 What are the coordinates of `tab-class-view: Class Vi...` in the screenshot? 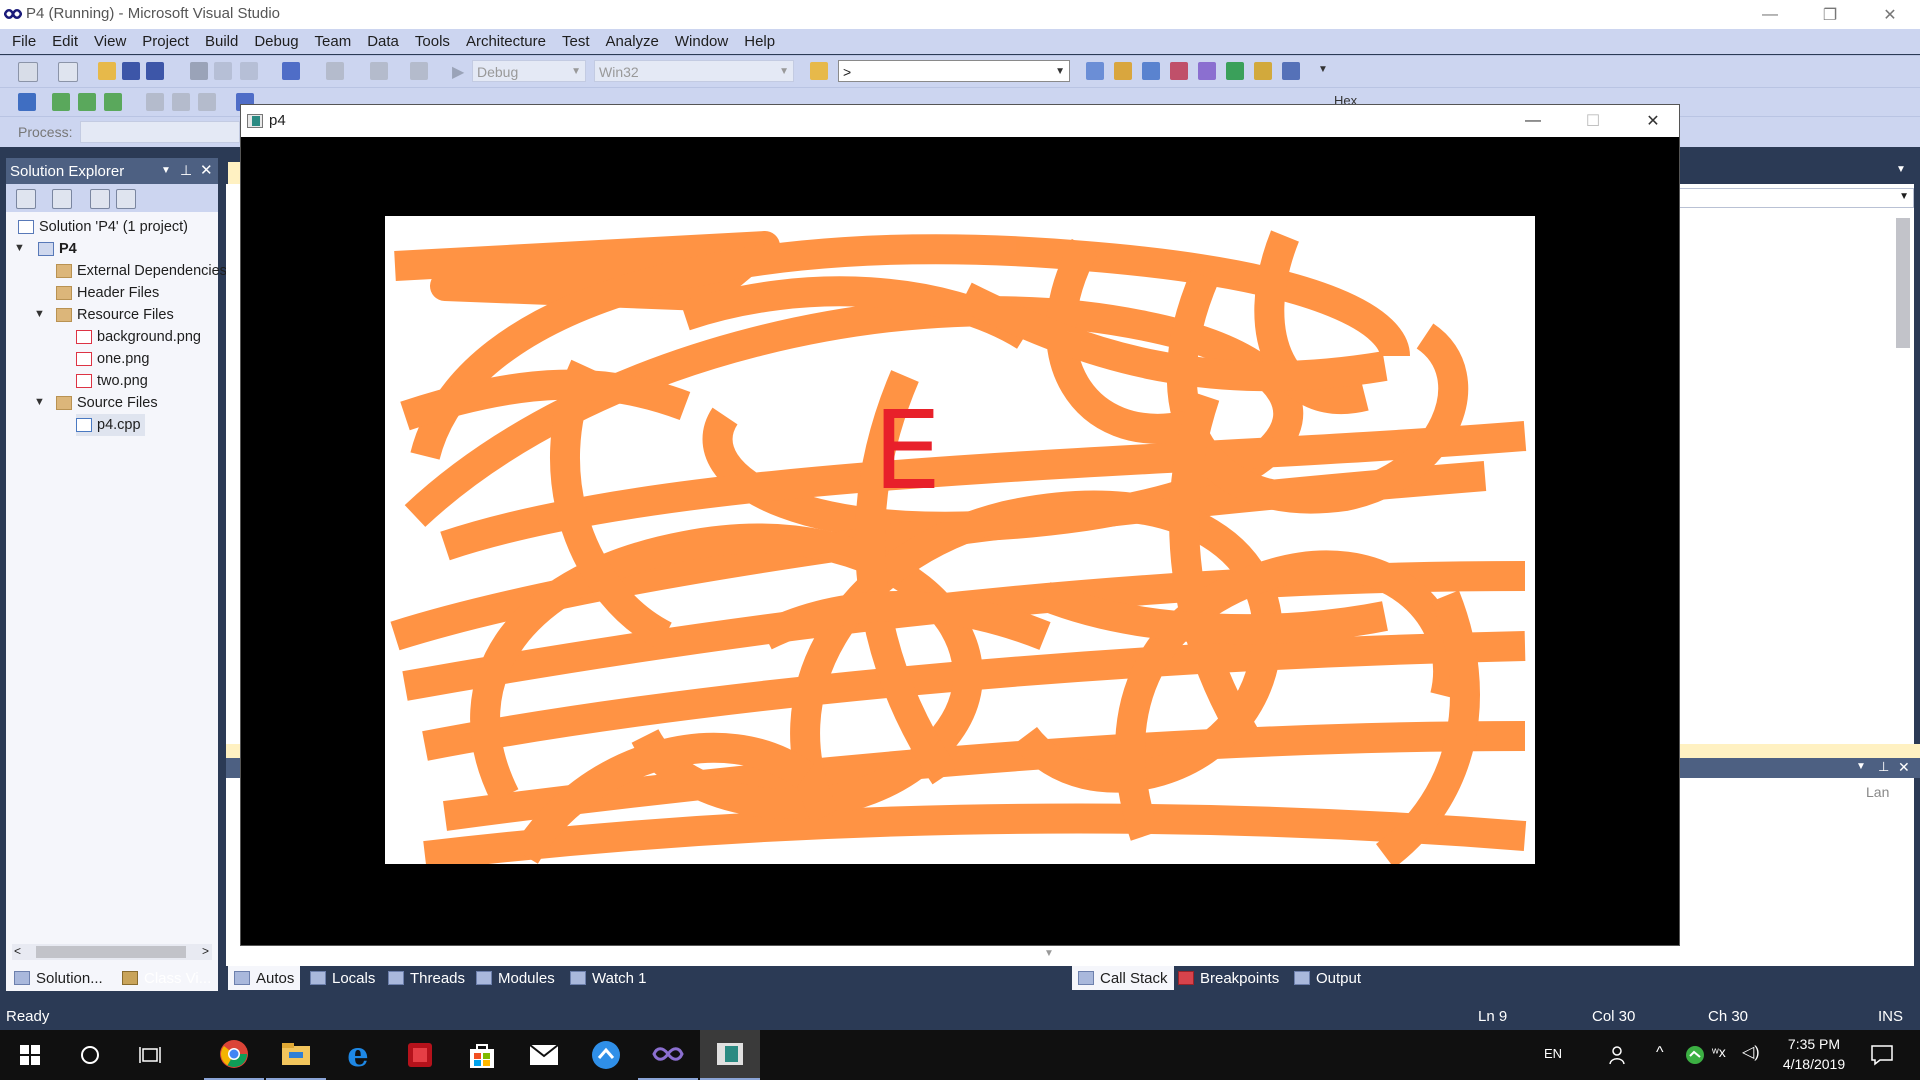 It's located at (166, 978).